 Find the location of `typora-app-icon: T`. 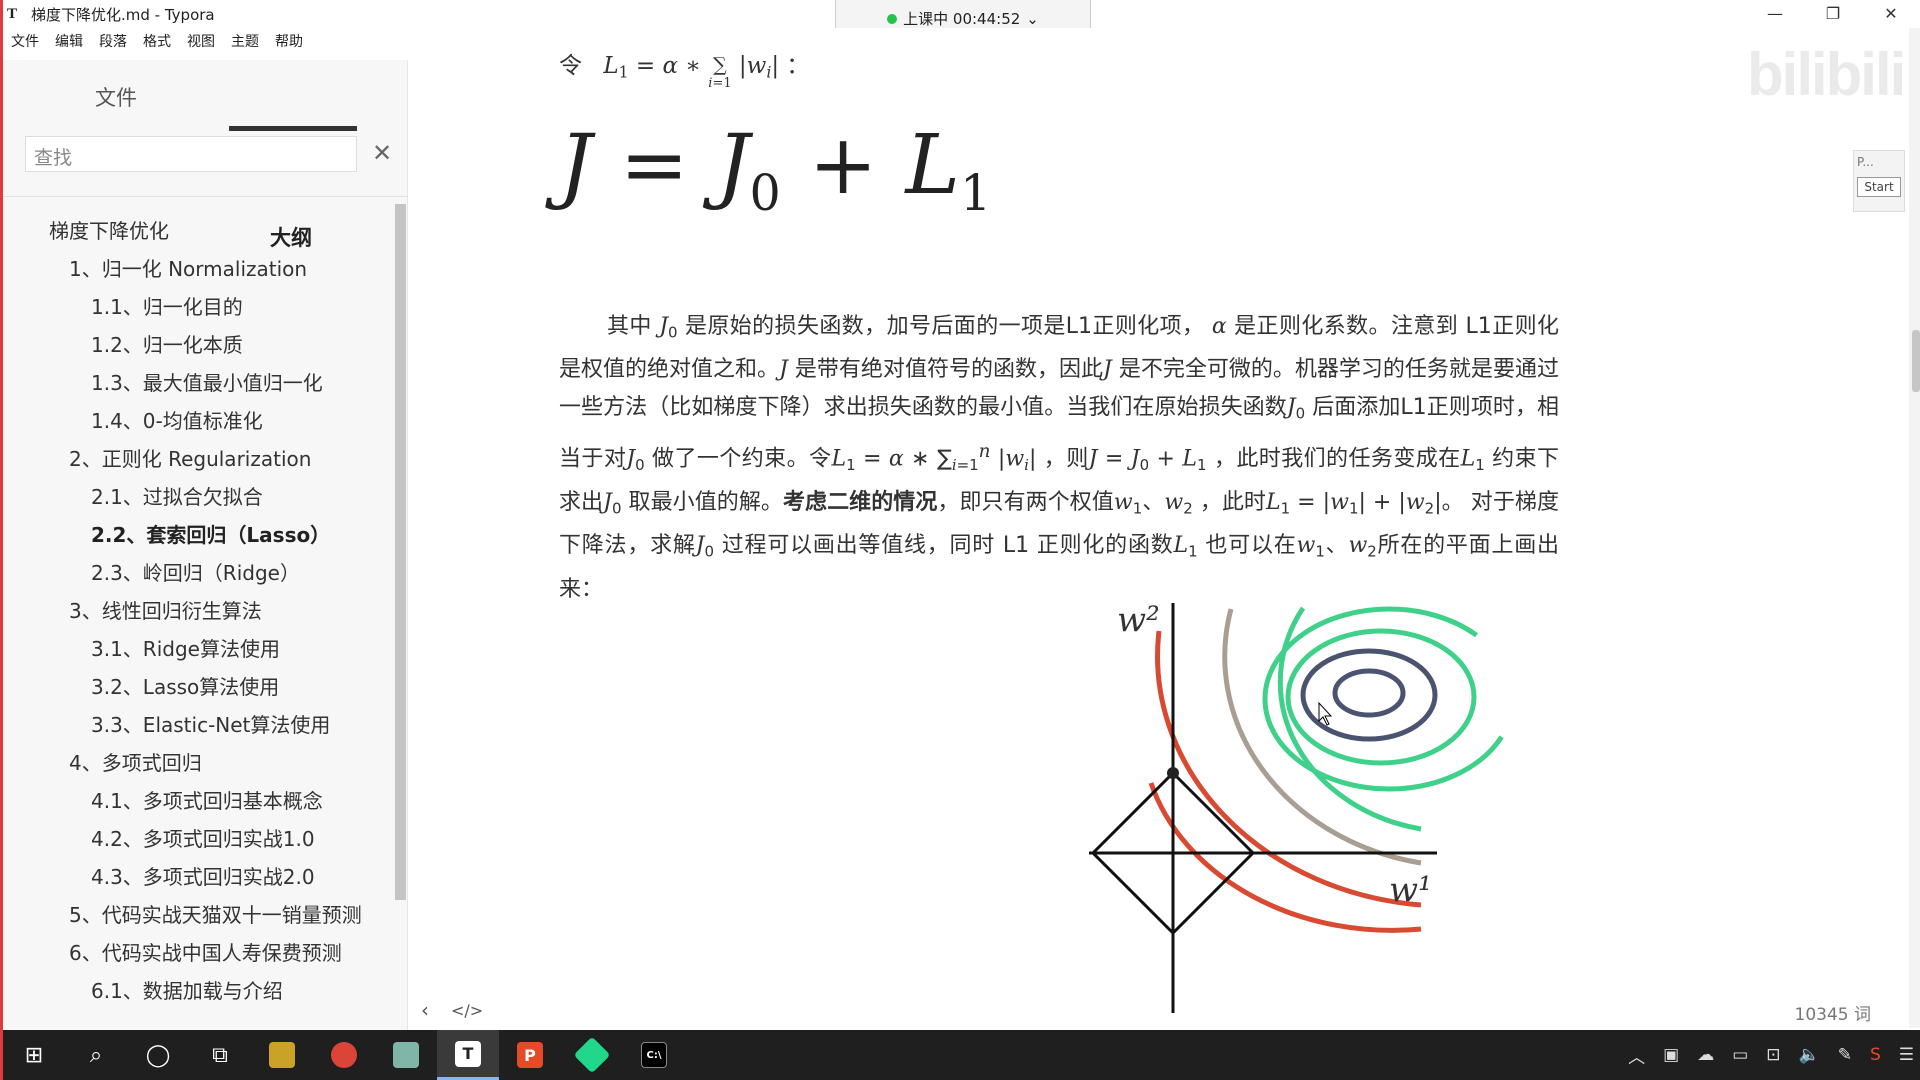

typora-app-icon: T is located at coordinates (12, 13).